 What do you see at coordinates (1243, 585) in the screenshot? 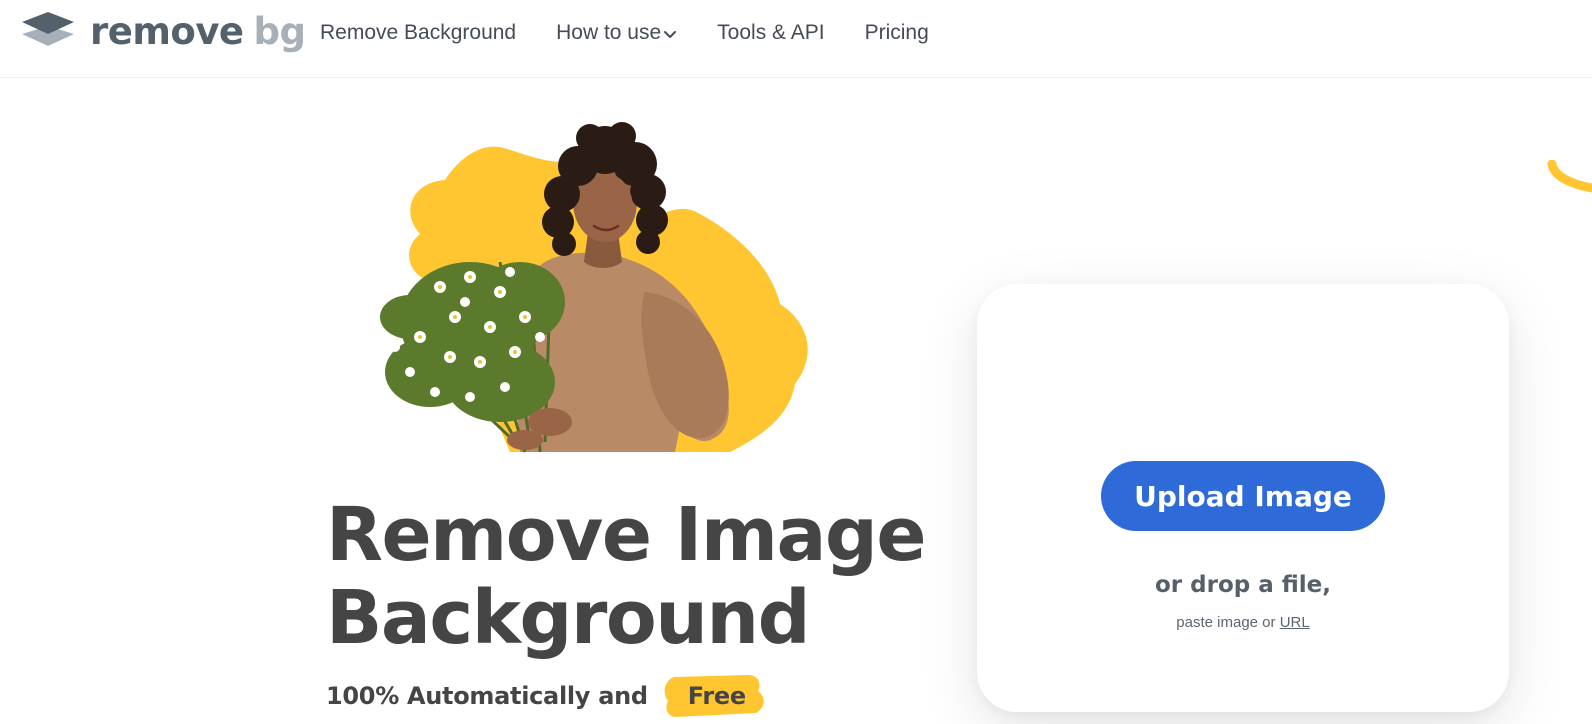
I see `drop-file-text: or drop a file,` at bounding box center [1243, 585].